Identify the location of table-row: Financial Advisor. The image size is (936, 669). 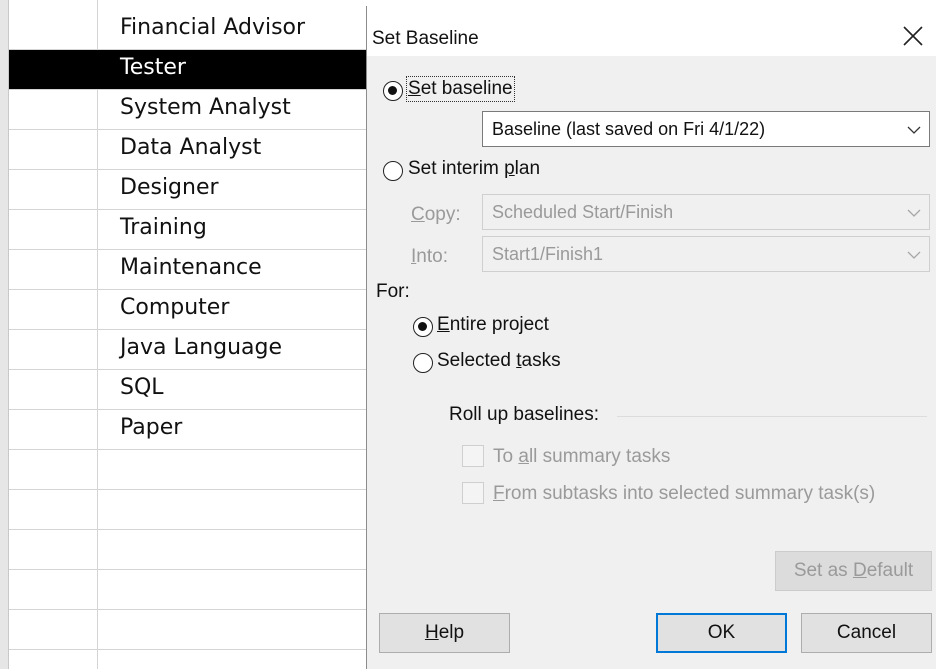
(187, 30).